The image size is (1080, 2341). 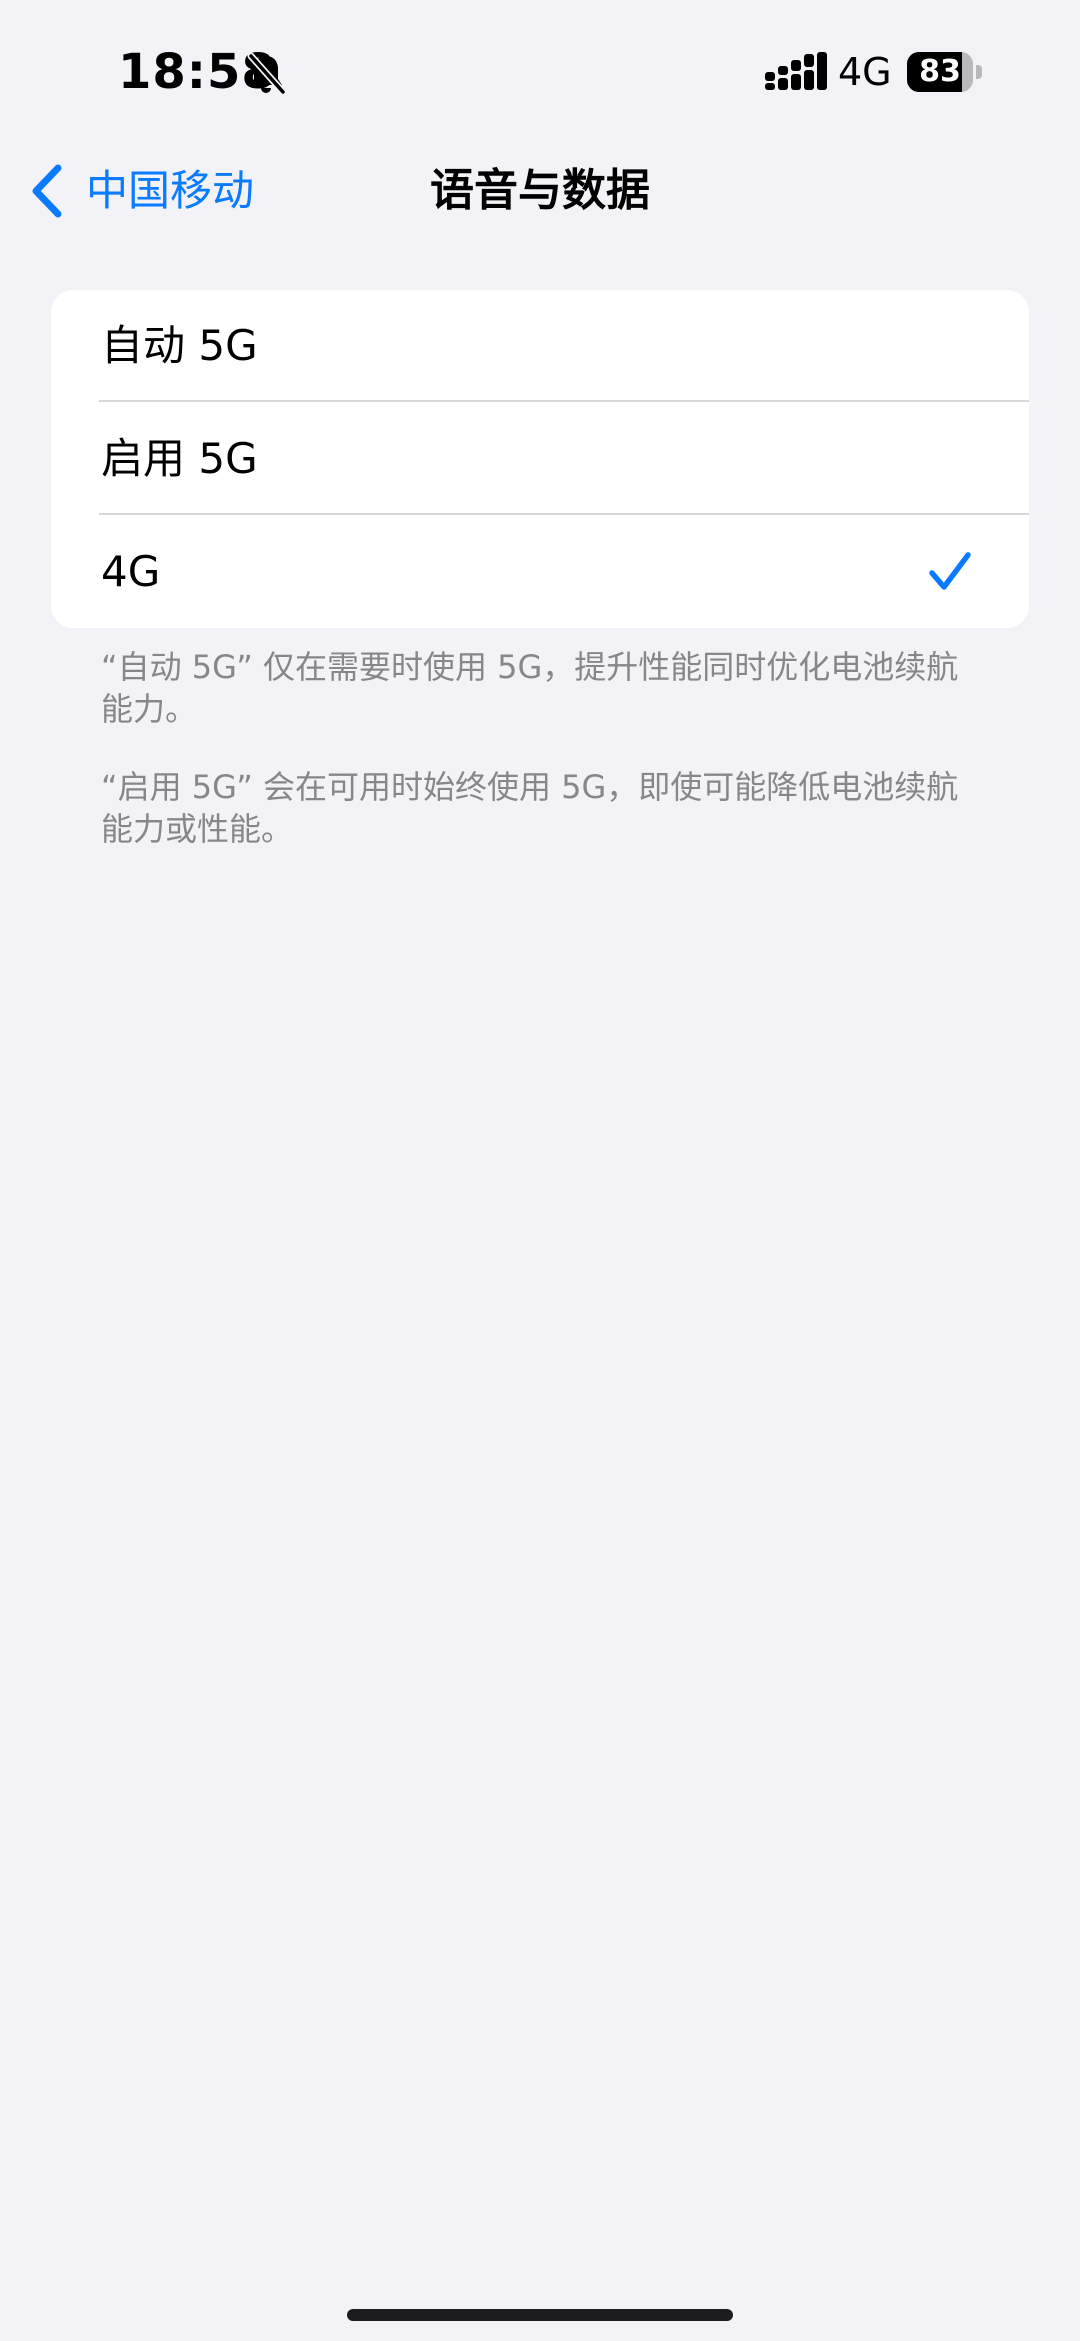 I want to click on option-label: 自动 5G, so click(x=179, y=345).